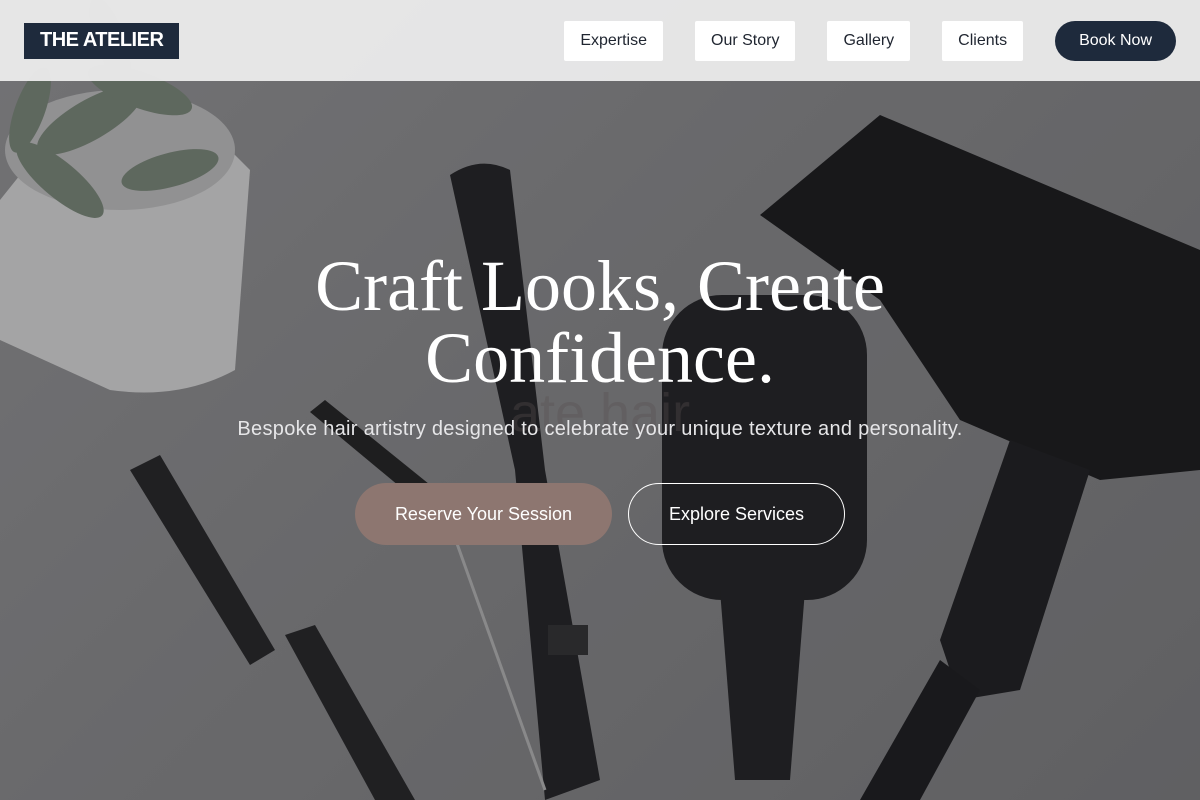 This screenshot has height=800, width=1200. What do you see at coordinates (614, 40) in the screenshot?
I see `nav-link-expertise: Expertise` at bounding box center [614, 40].